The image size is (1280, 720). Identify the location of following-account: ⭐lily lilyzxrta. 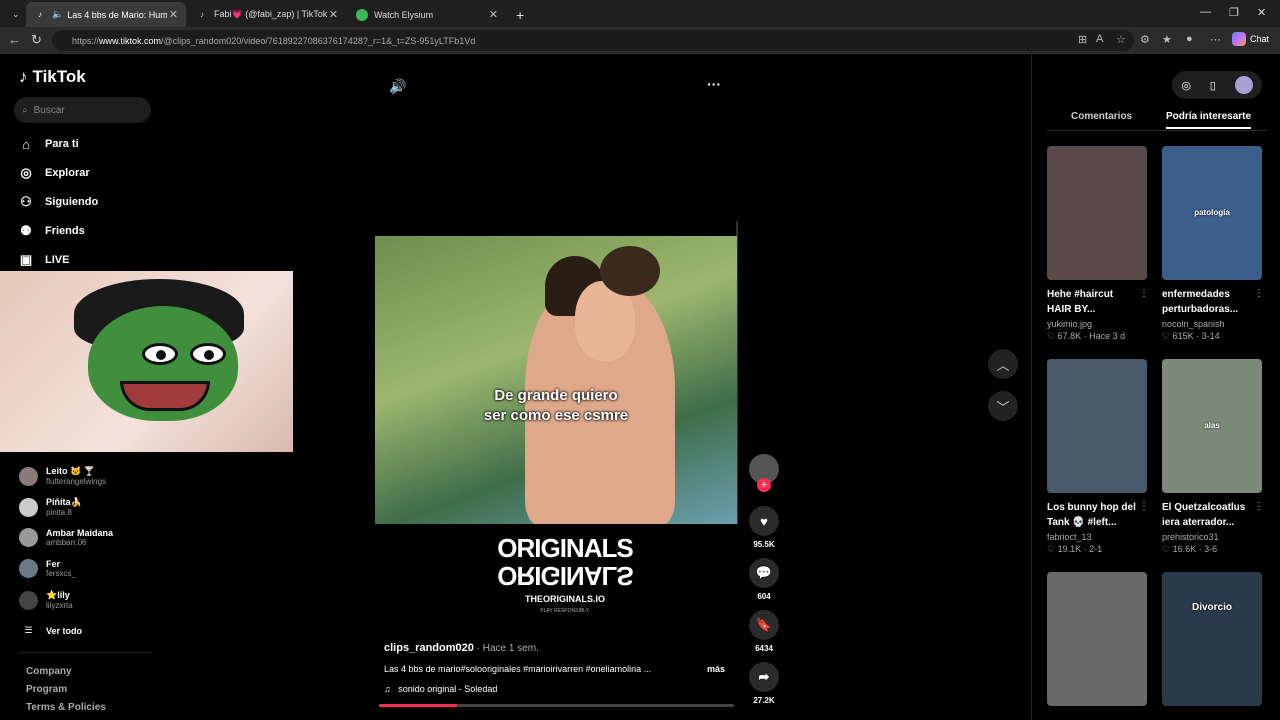
(46, 600).